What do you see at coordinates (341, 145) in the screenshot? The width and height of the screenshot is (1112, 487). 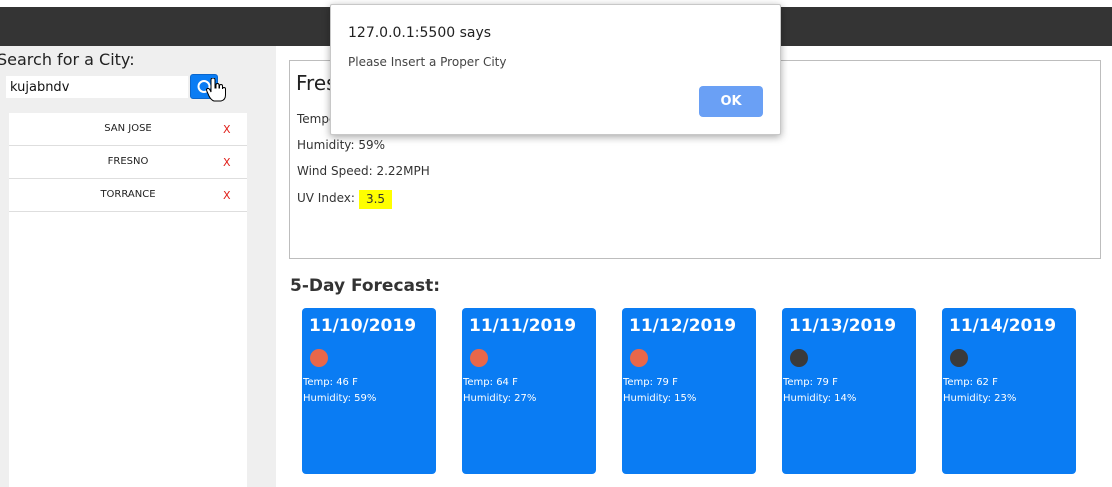 I see `humidity-label: Humidity: 59%` at bounding box center [341, 145].